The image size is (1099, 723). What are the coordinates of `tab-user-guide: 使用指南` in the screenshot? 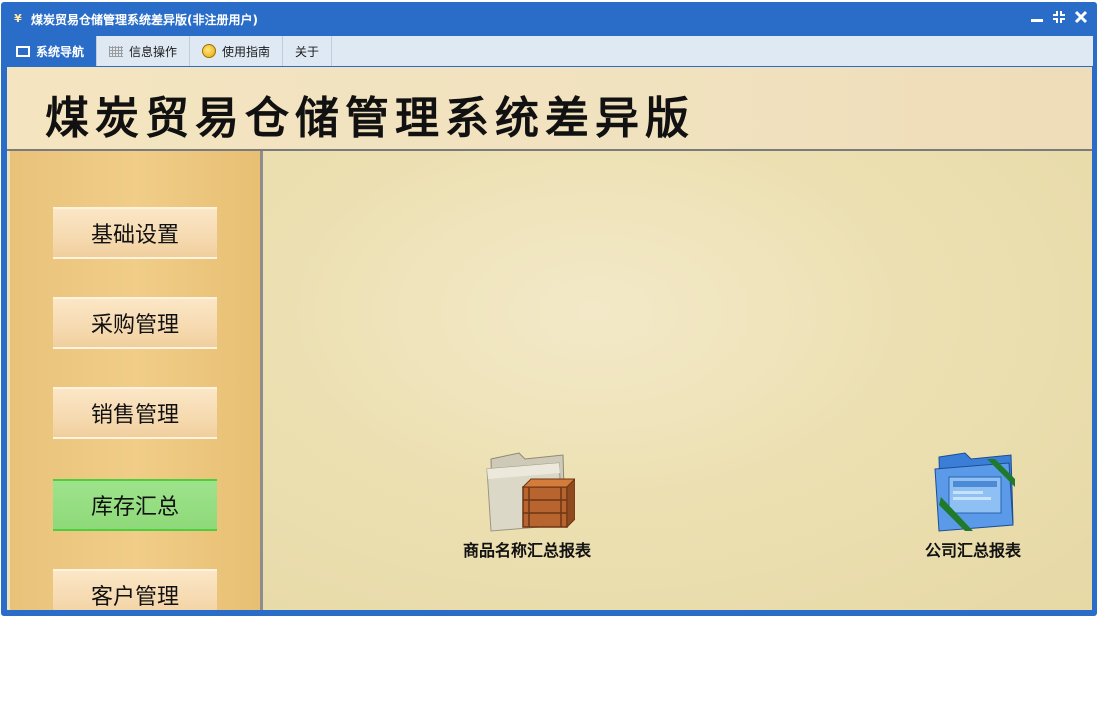 It's located at (237, 51).